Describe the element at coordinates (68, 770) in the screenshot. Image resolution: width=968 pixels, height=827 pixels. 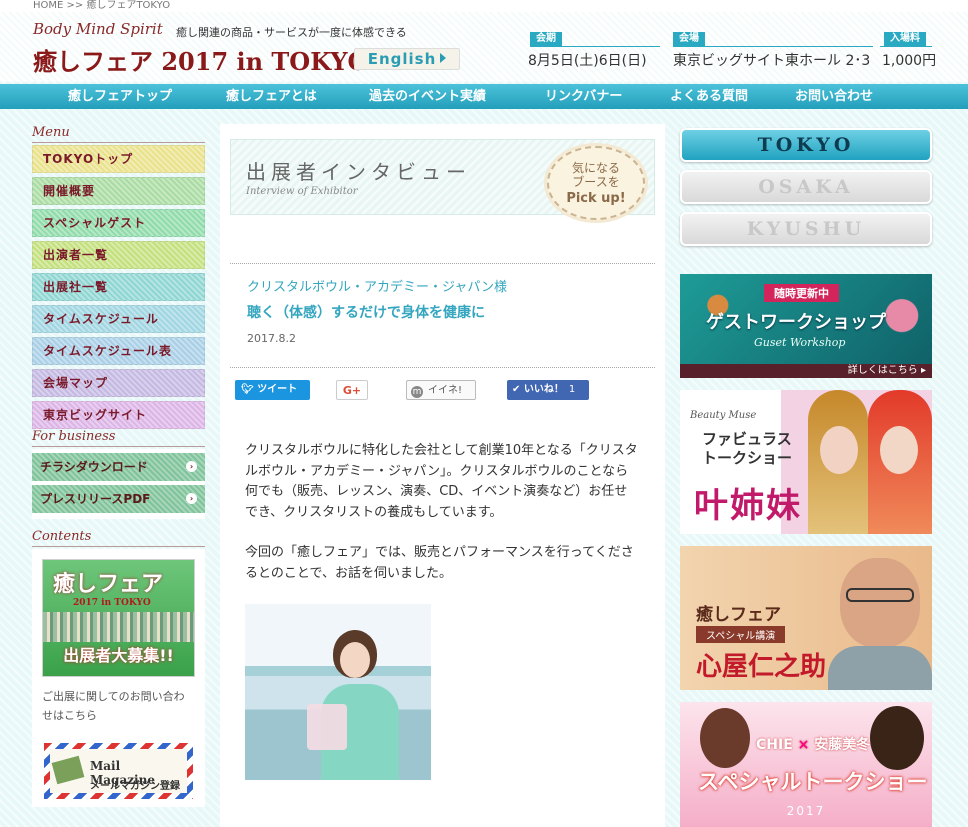
I see `envelope-icon` at that location.